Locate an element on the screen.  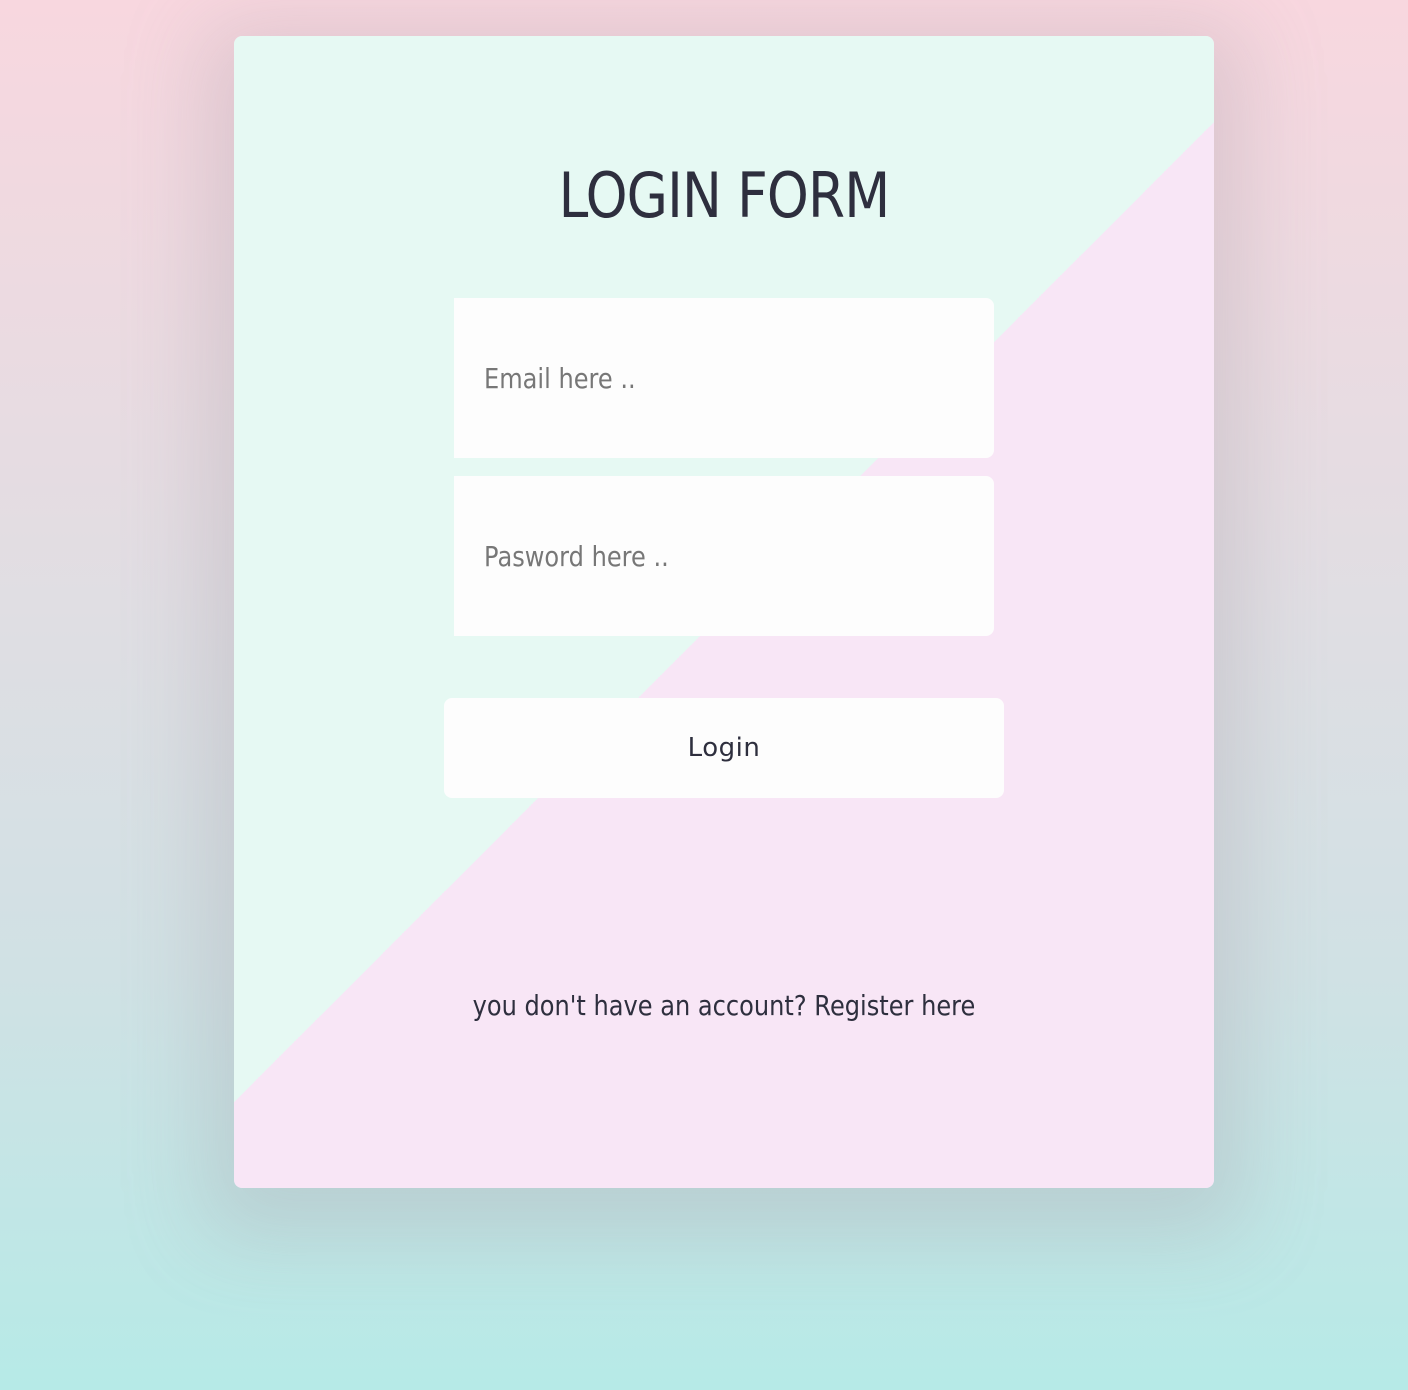
password-input is located at coordinates (690, 556).